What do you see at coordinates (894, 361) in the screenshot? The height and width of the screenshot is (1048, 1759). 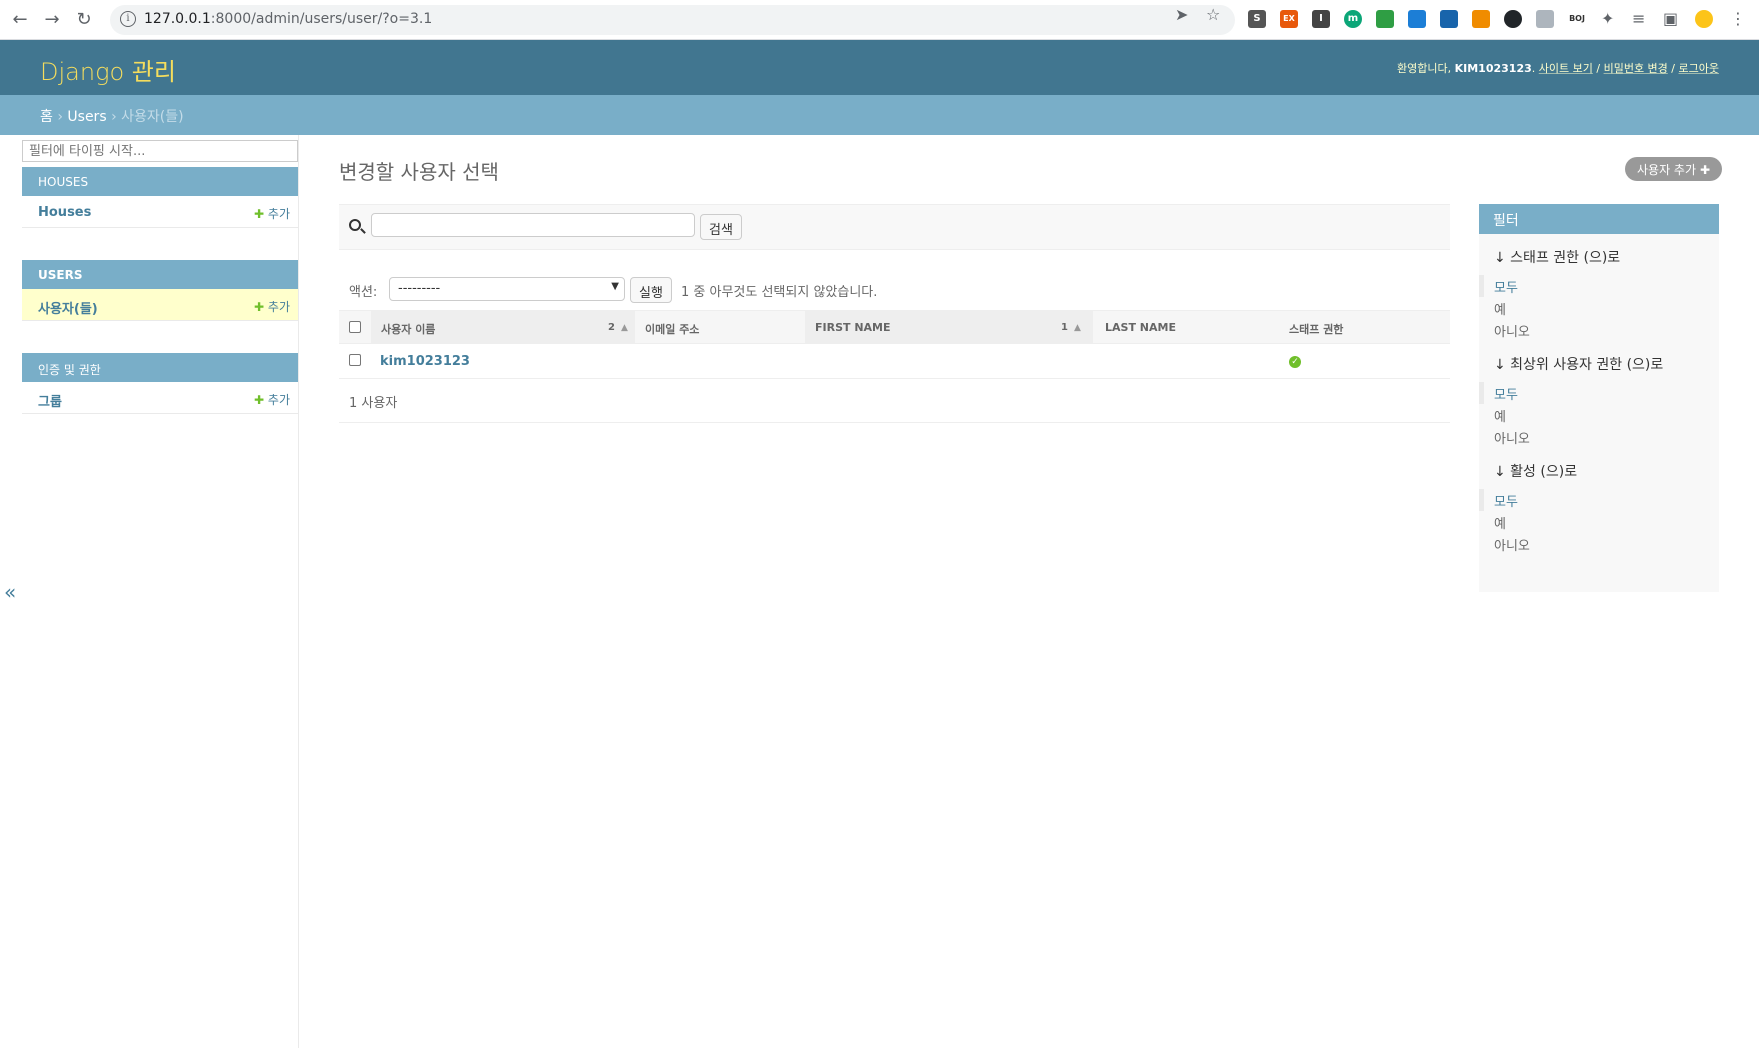 I see `table-row: kim1023123 ✓` at bounding box center [894, 361].